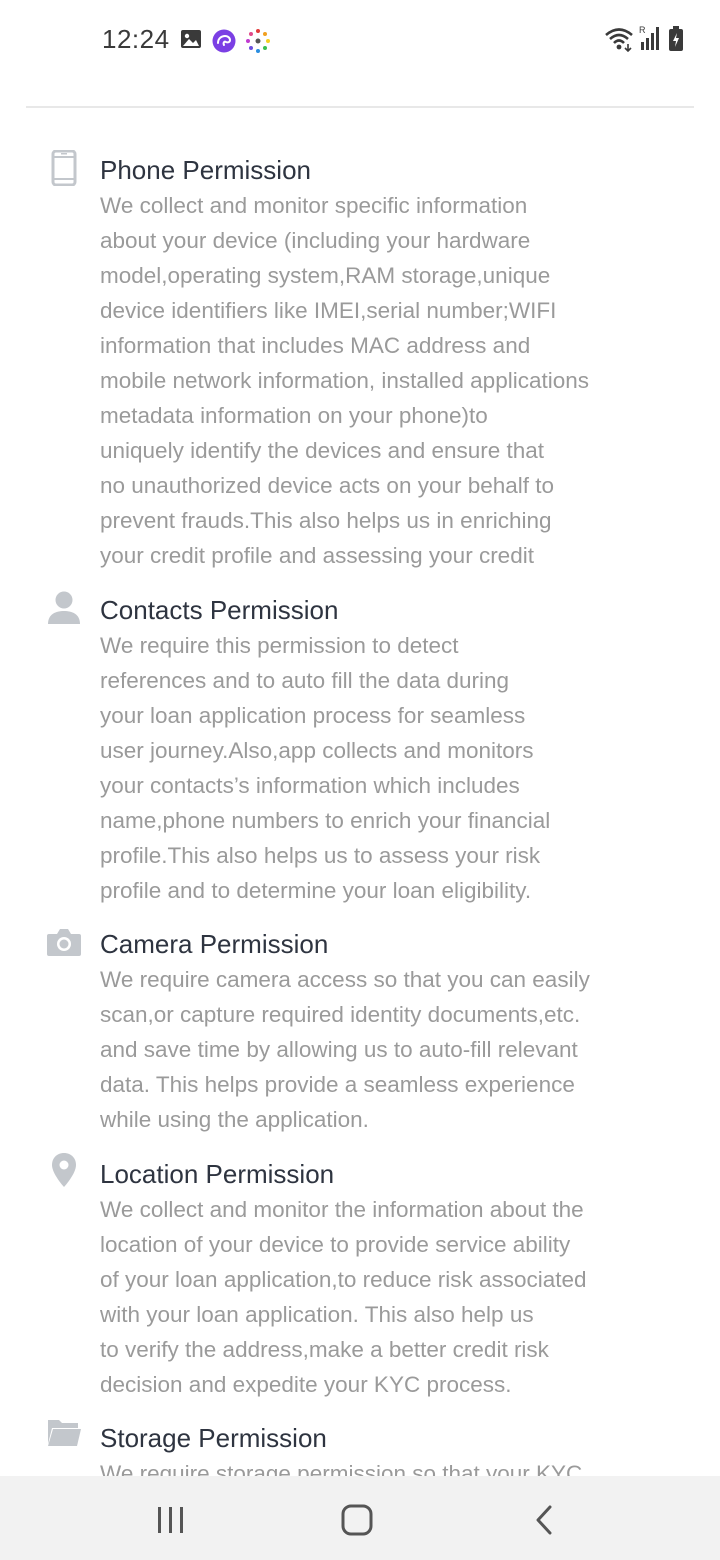  Describe the element at coordinates (360, 42) in the screenshot. I see `status-bar: 12:24 R` at that location.